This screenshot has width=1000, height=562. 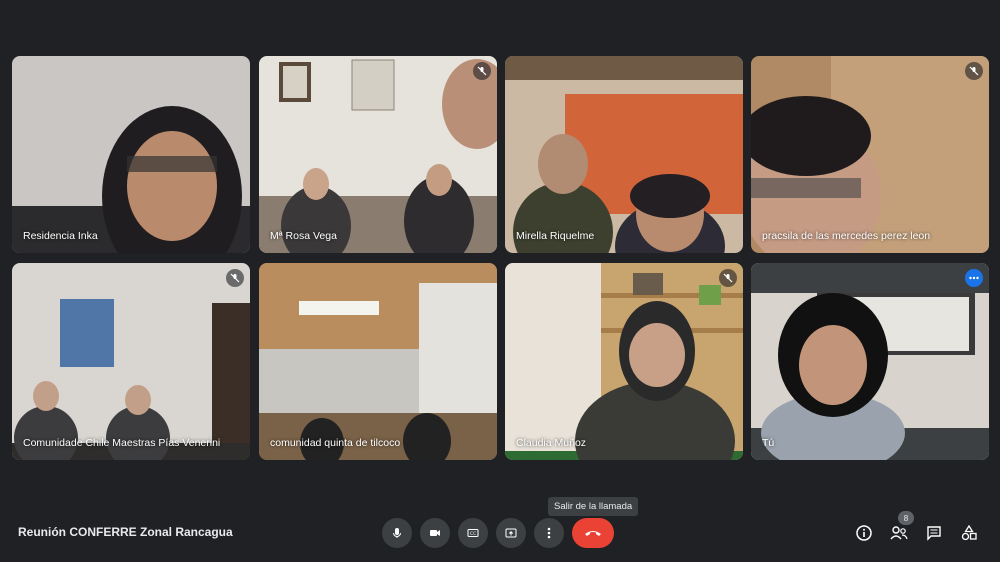 I want to click on more-options-button, so click(x=549, y=533).